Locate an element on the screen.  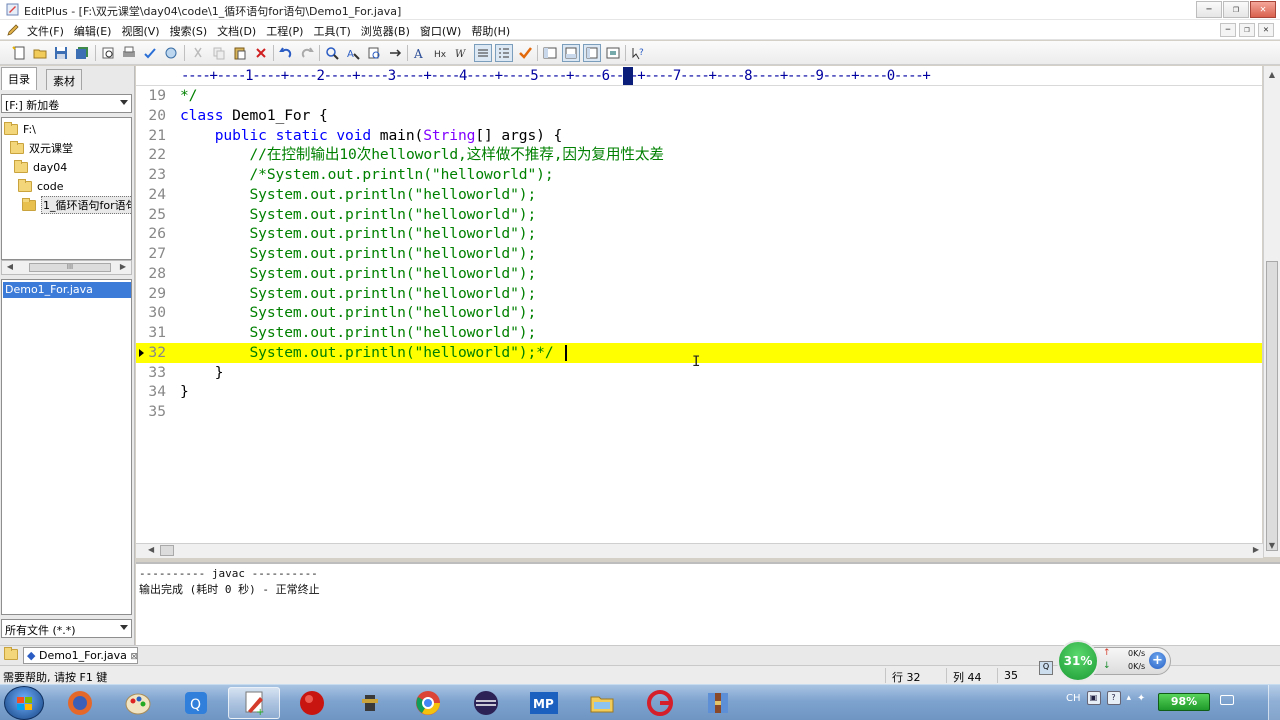
editor-vertical-scrollbar: ▲ ▼ is located at coordinates (1271, 311).